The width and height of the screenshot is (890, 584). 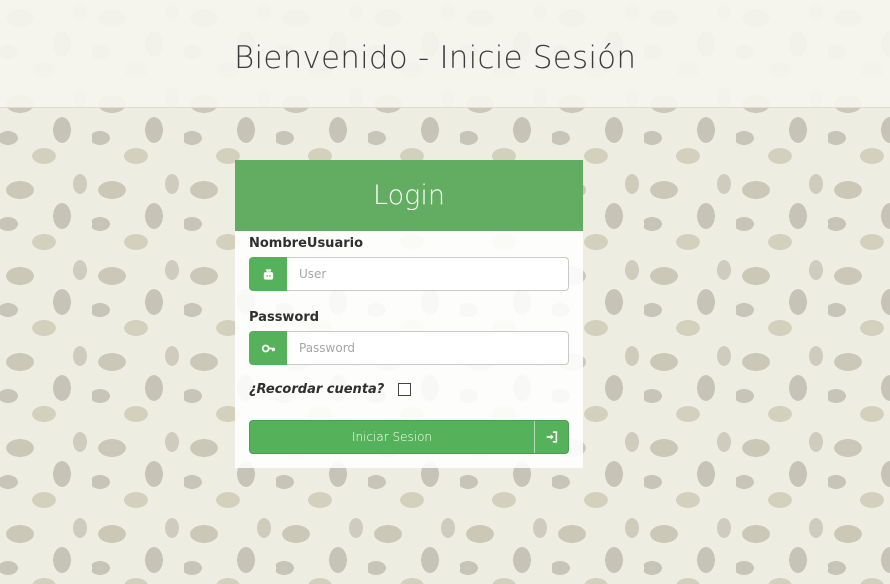 What do you see at coordinates (428, 348) in the screenshot?
I see `password-field` at bounding box center [428, 348].